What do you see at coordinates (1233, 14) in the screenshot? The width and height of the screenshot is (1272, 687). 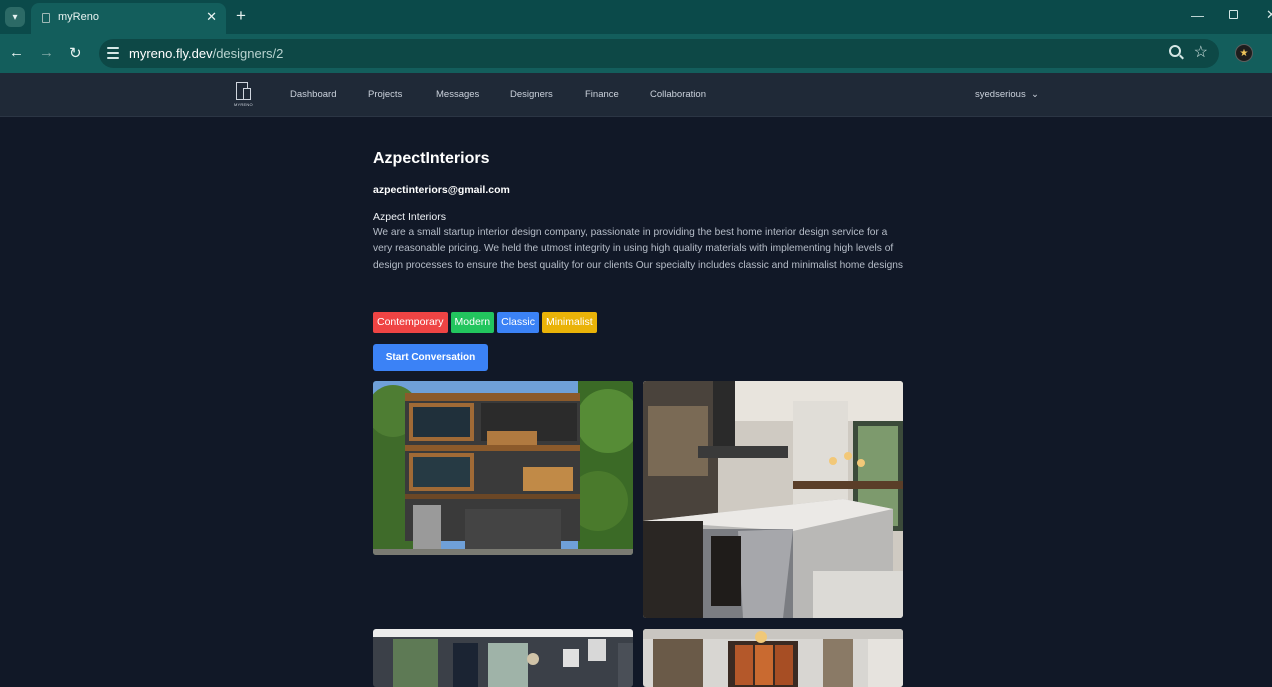 I see `restore-icon` at bounding box center [1233, 14].